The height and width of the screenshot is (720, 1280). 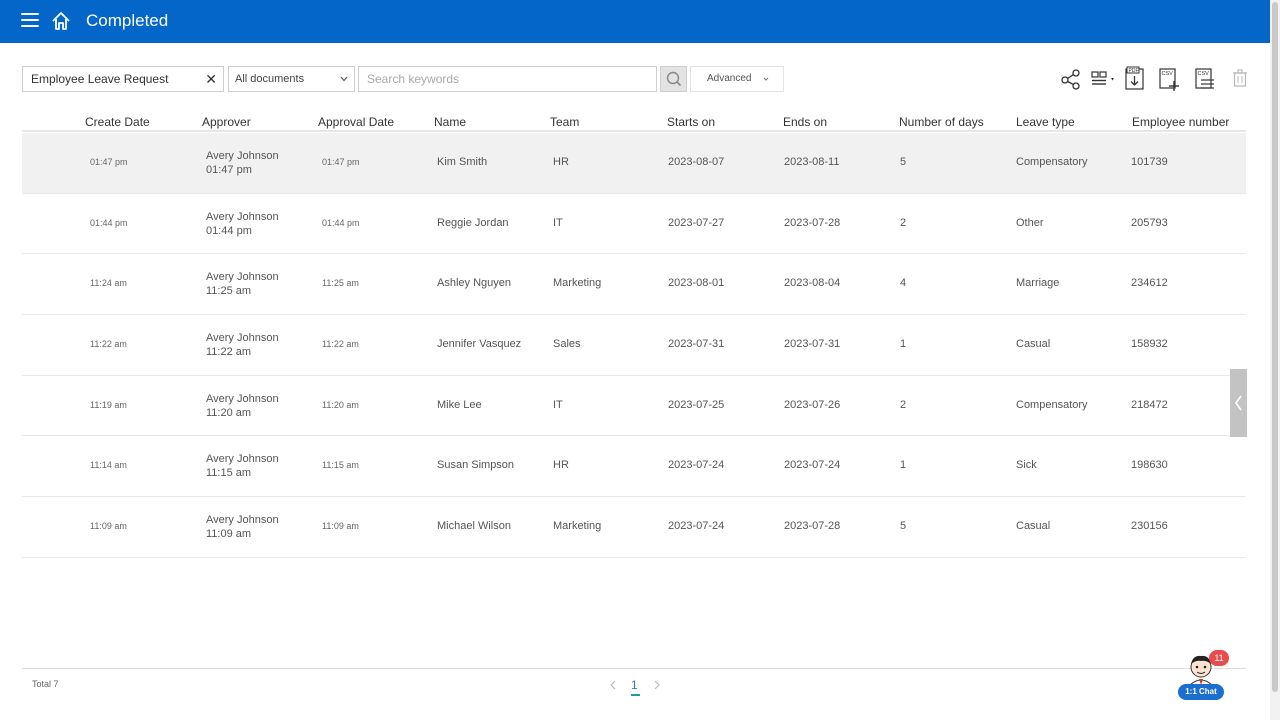 I want to click on starts-on-cell: 2023-07-31, so click(x=696, y=344).